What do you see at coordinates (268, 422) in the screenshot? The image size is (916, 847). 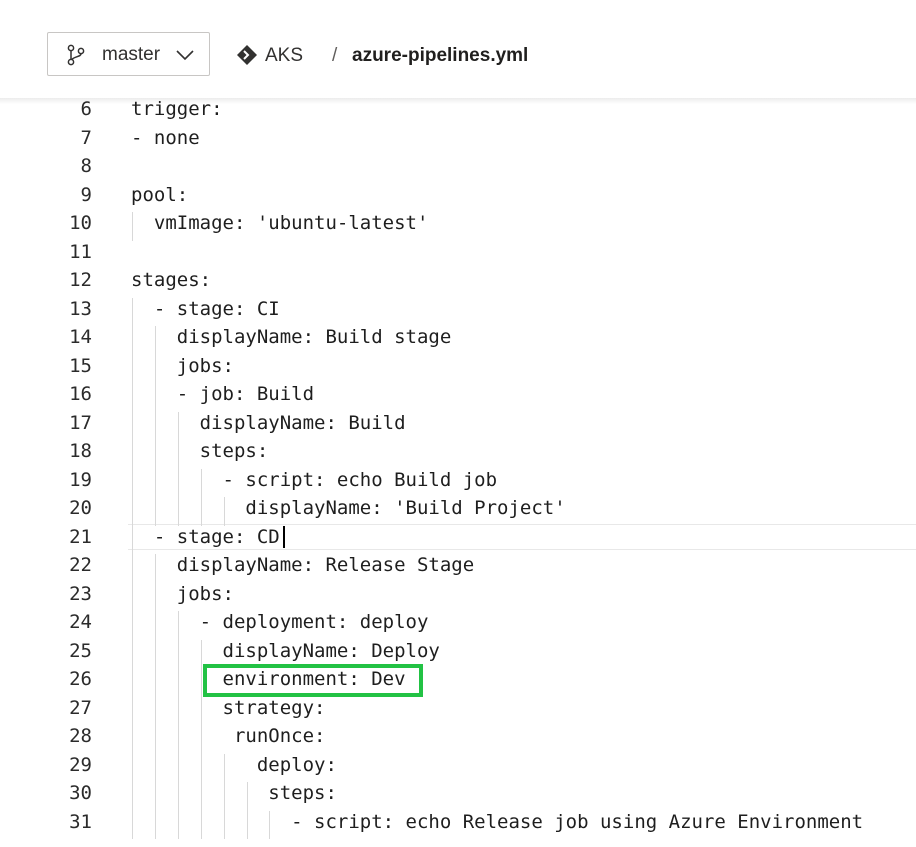 I see `code-text: displayName: Build` at bounding box center [268, 422].